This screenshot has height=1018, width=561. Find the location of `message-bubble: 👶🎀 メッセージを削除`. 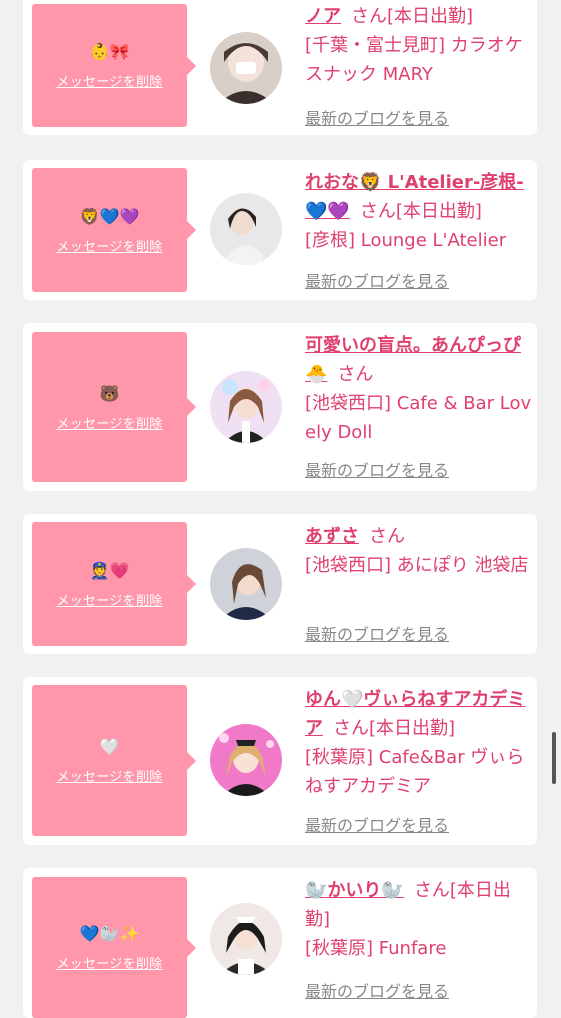

message-bubble: 👶🎀 メッセージを削除 is located at coordinates (114, 65).